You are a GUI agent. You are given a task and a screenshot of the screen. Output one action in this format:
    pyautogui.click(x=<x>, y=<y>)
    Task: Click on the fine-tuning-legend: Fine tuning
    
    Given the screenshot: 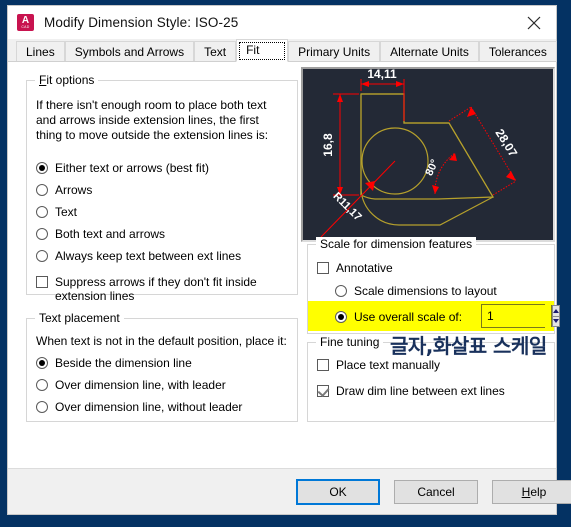 What is the action you would take?
    pyautogui.click(x=350, y=342)
    